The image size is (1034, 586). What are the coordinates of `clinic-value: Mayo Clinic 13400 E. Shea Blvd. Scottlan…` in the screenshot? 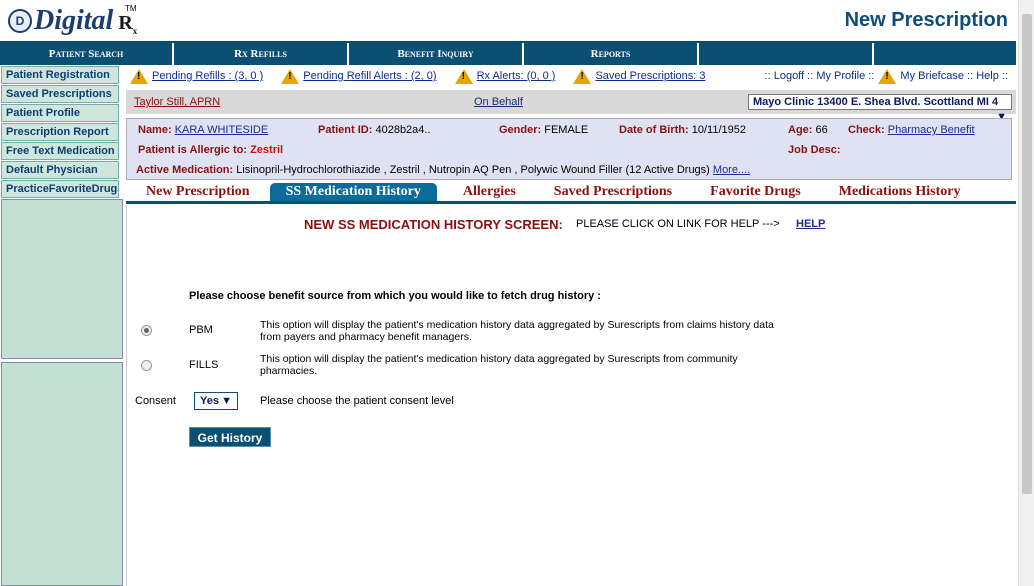 It's located at (876, 102).